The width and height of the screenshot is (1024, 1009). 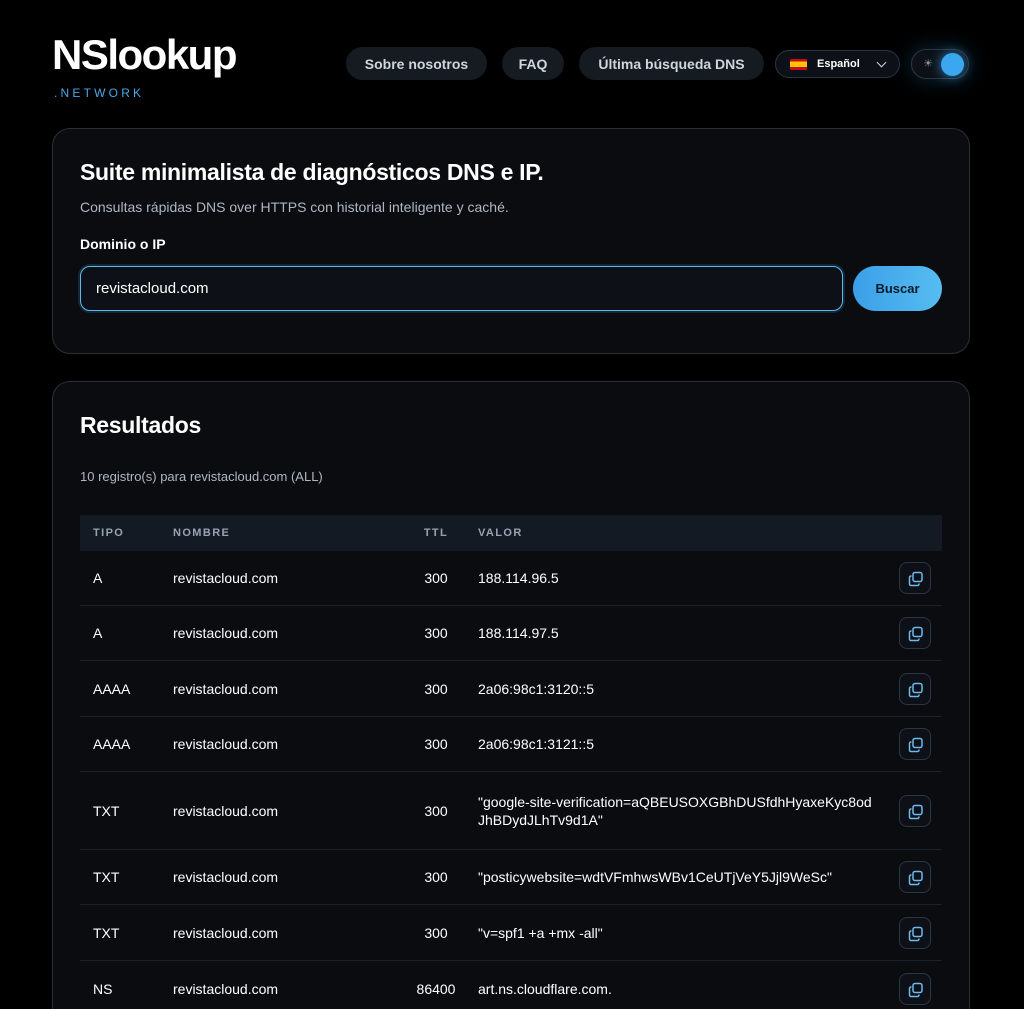 What do you see at coordinates (545, 988) in the screenshot?
I see `record-value: art.ns.cloudflare.com.` at bounding box center [545, 988].